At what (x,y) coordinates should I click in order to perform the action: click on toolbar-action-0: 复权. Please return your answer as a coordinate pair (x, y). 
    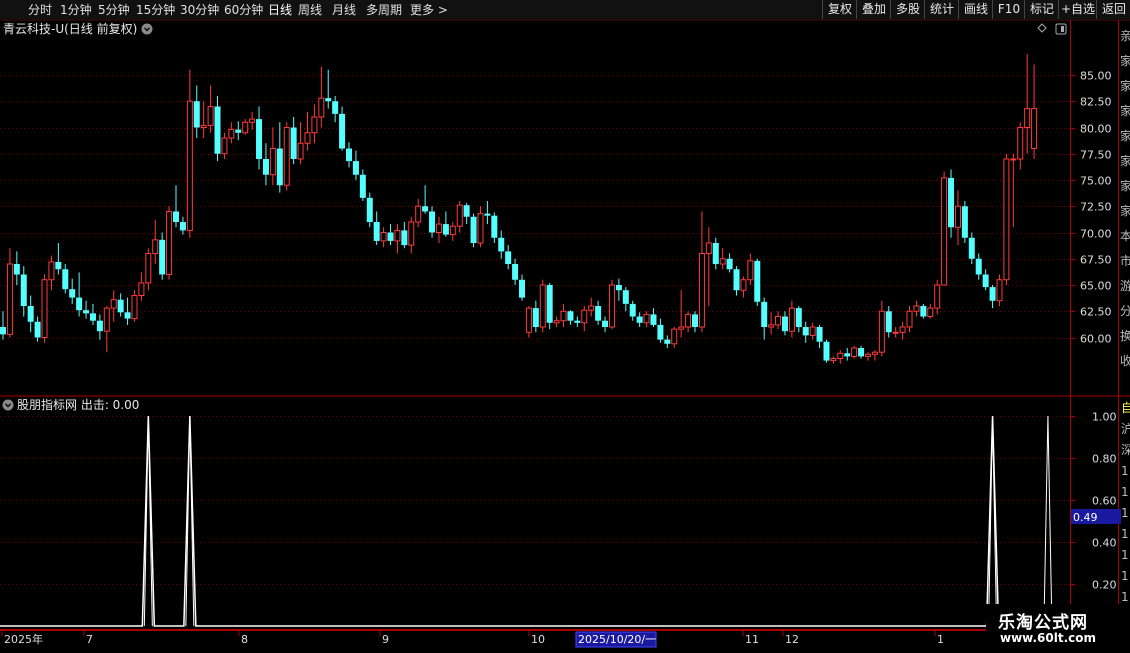
    Looking at the image, I should click on (839, 9).